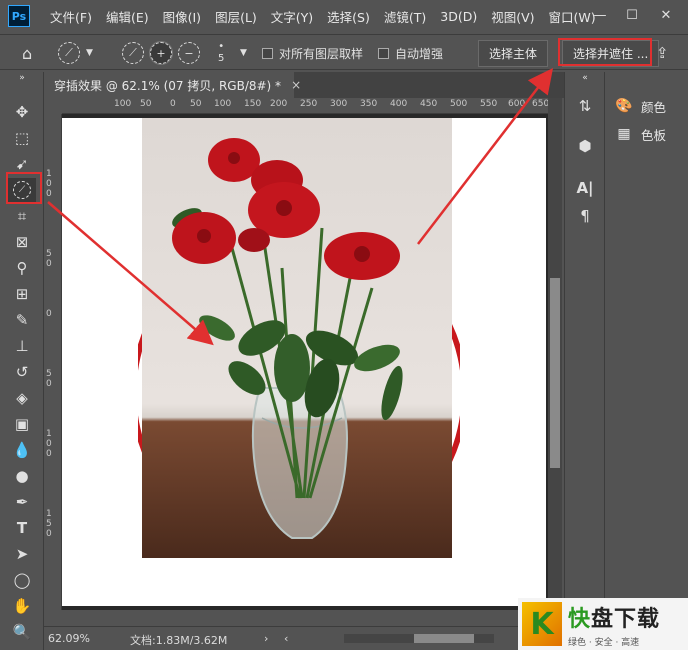 This screenshot has height=650, width=688. I want to click on share-icon: ⇪, so click(662, 53).